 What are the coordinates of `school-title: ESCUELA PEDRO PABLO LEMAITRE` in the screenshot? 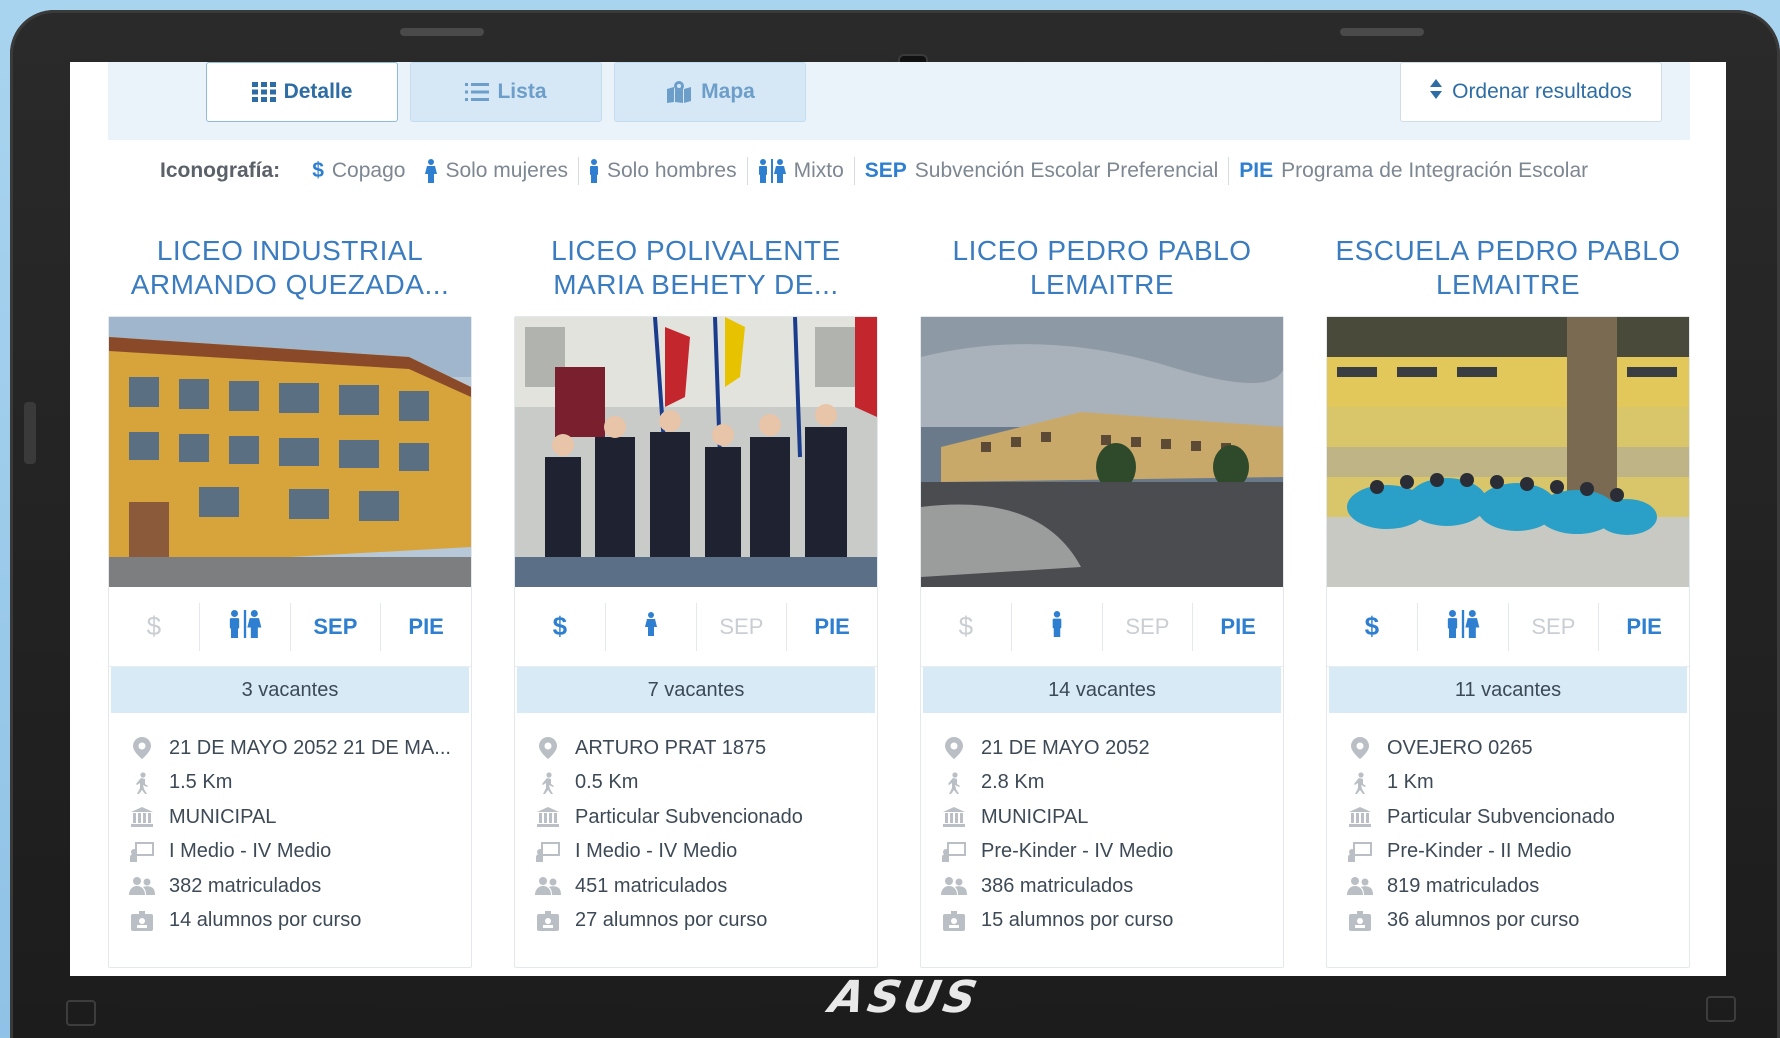 It's located at (1508, 270).